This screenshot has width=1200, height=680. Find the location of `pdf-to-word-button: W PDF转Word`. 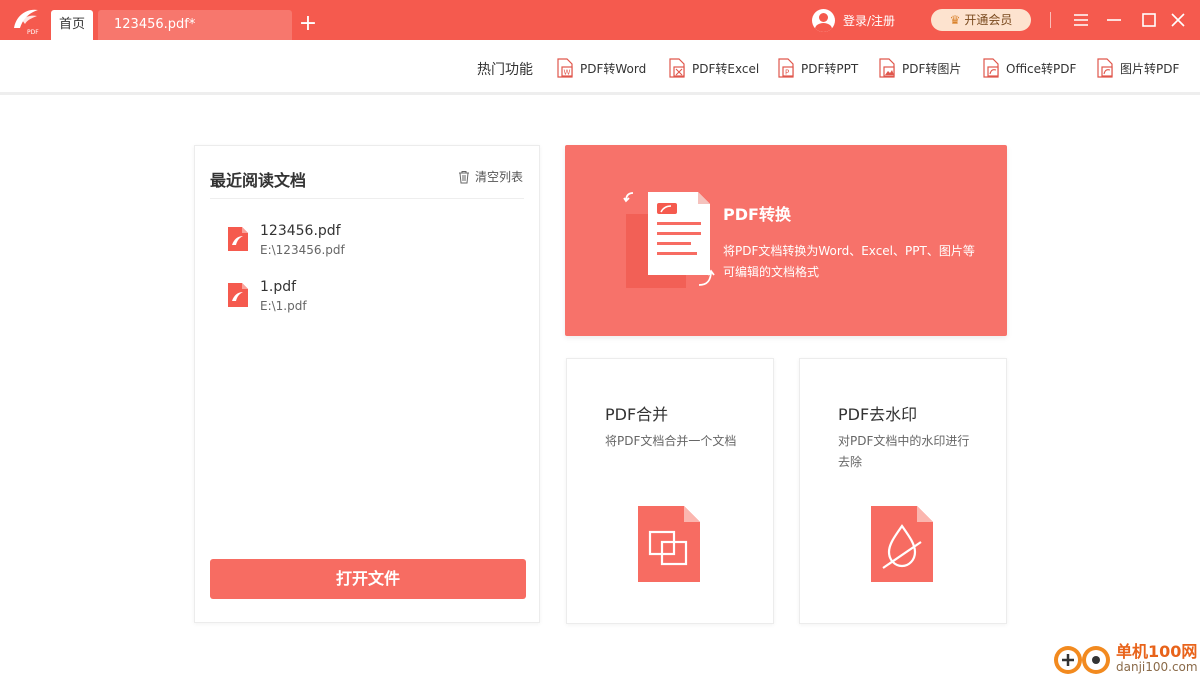

pdf-to-word-button: W PDF转Word is located at coordinates (601, 68).